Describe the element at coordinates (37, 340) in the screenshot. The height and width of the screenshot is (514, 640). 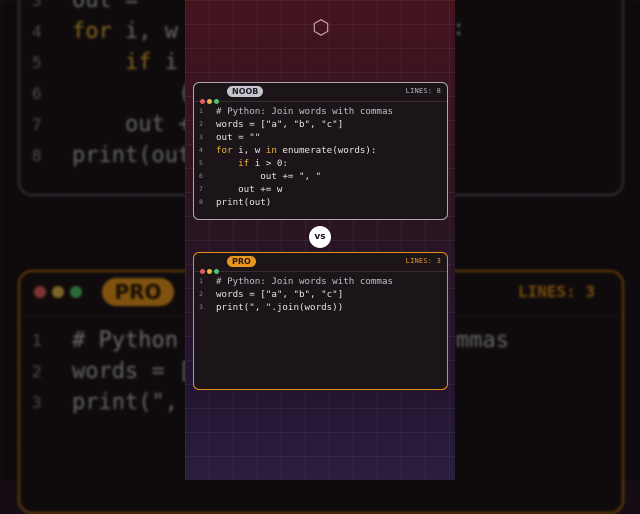
I see `background-line-number: 1` at that location.